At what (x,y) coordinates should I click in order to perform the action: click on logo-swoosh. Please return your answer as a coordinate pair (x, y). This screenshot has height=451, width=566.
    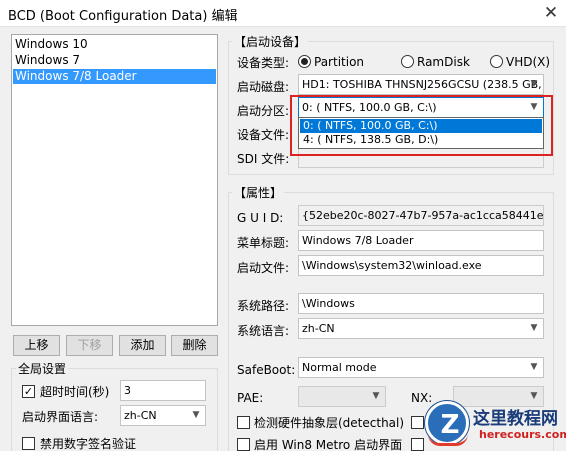
    Looking at the image, I should click on (448, 440).